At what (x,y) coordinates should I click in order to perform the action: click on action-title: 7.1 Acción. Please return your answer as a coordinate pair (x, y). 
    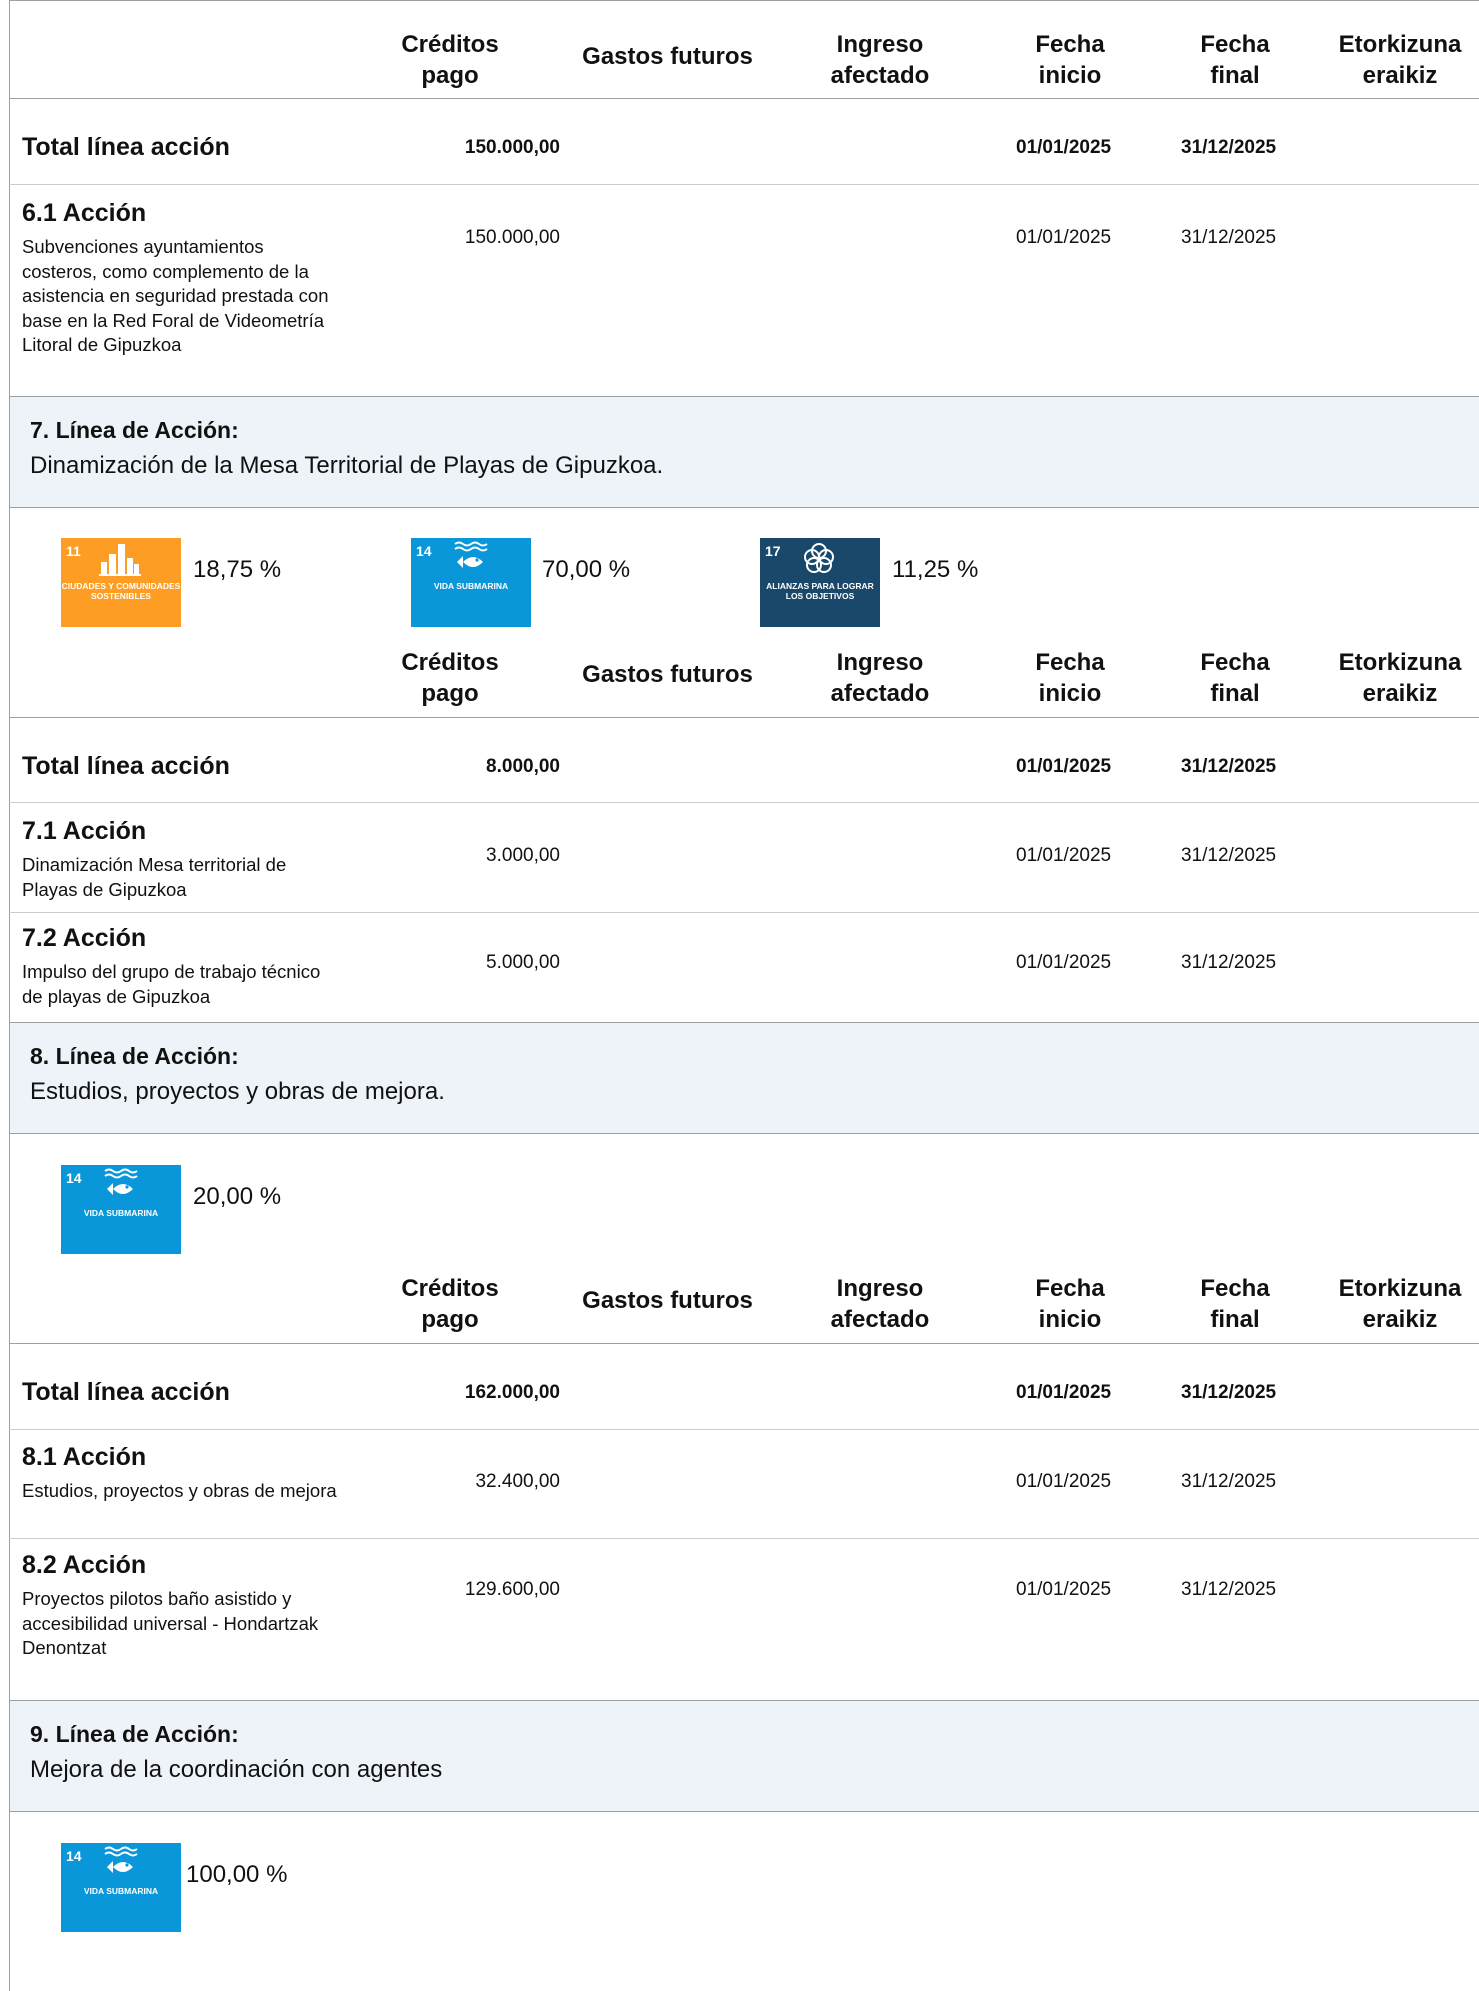
    Looking at the image, I should click on (84, 831).